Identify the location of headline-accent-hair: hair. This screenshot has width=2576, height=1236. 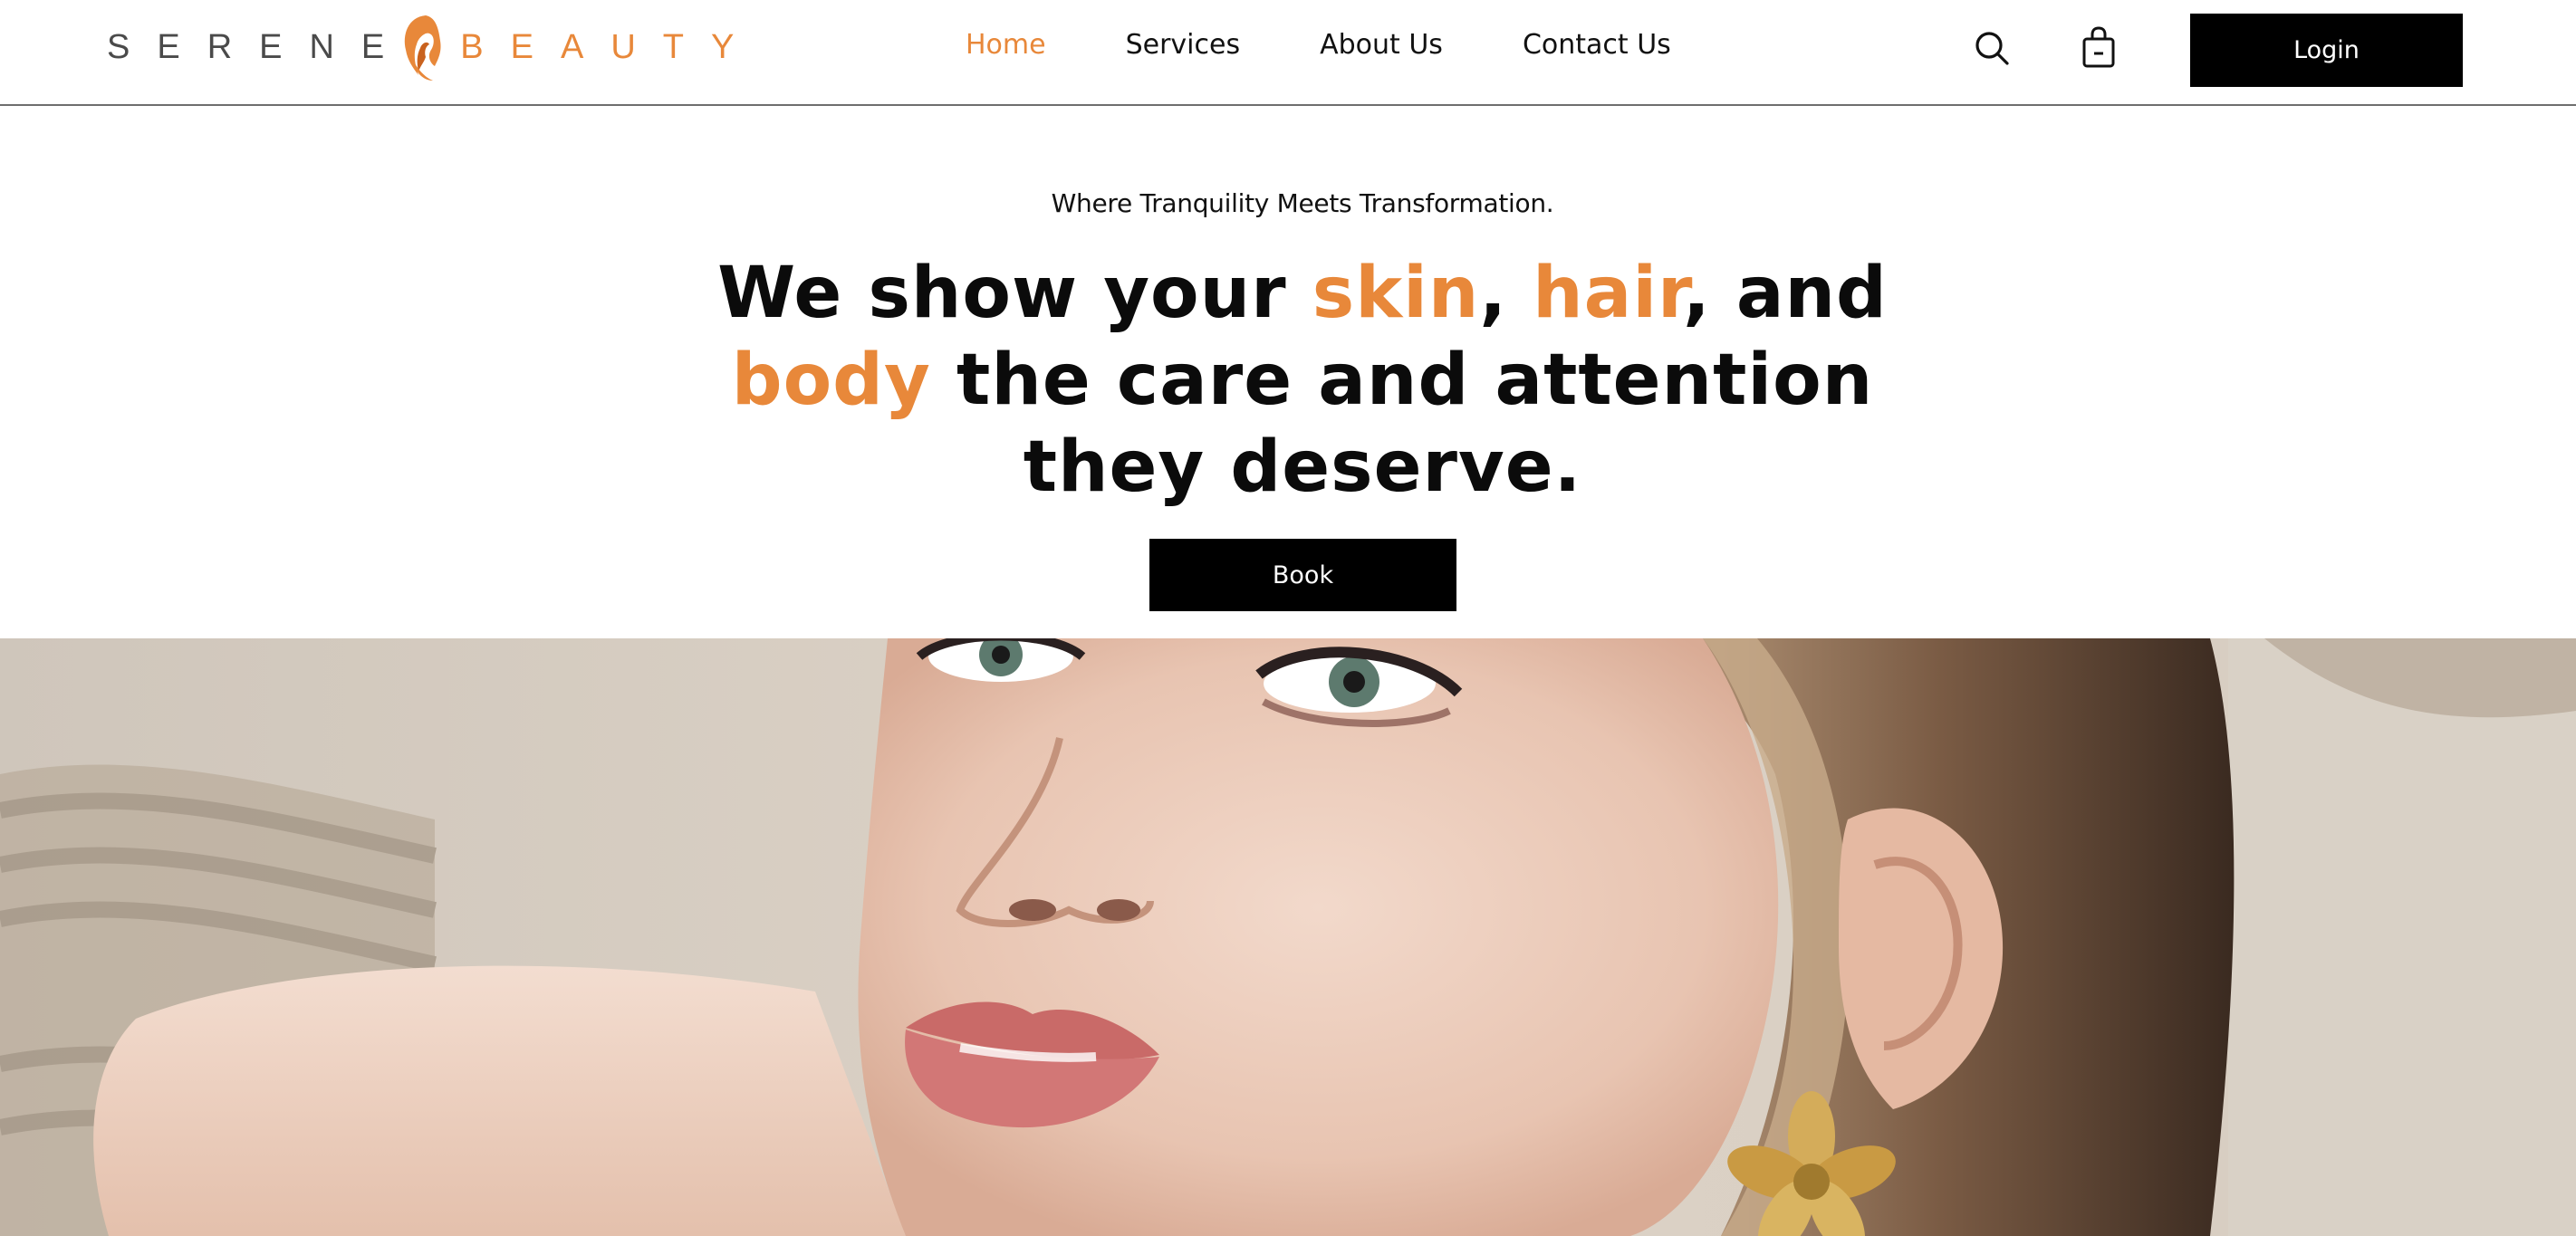
(1608, 293).